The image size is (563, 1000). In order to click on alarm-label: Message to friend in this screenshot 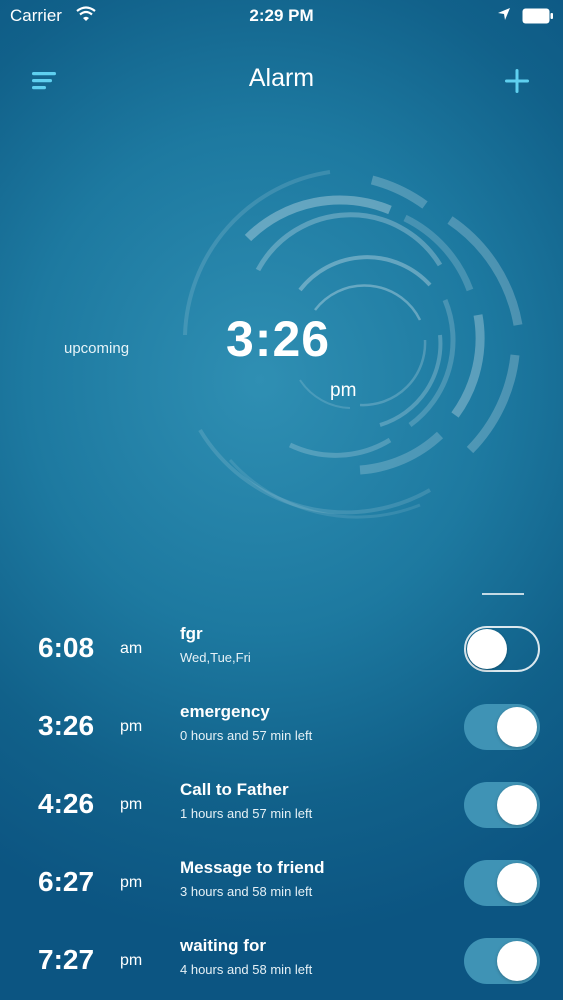, I will do `click(252, 867)`.